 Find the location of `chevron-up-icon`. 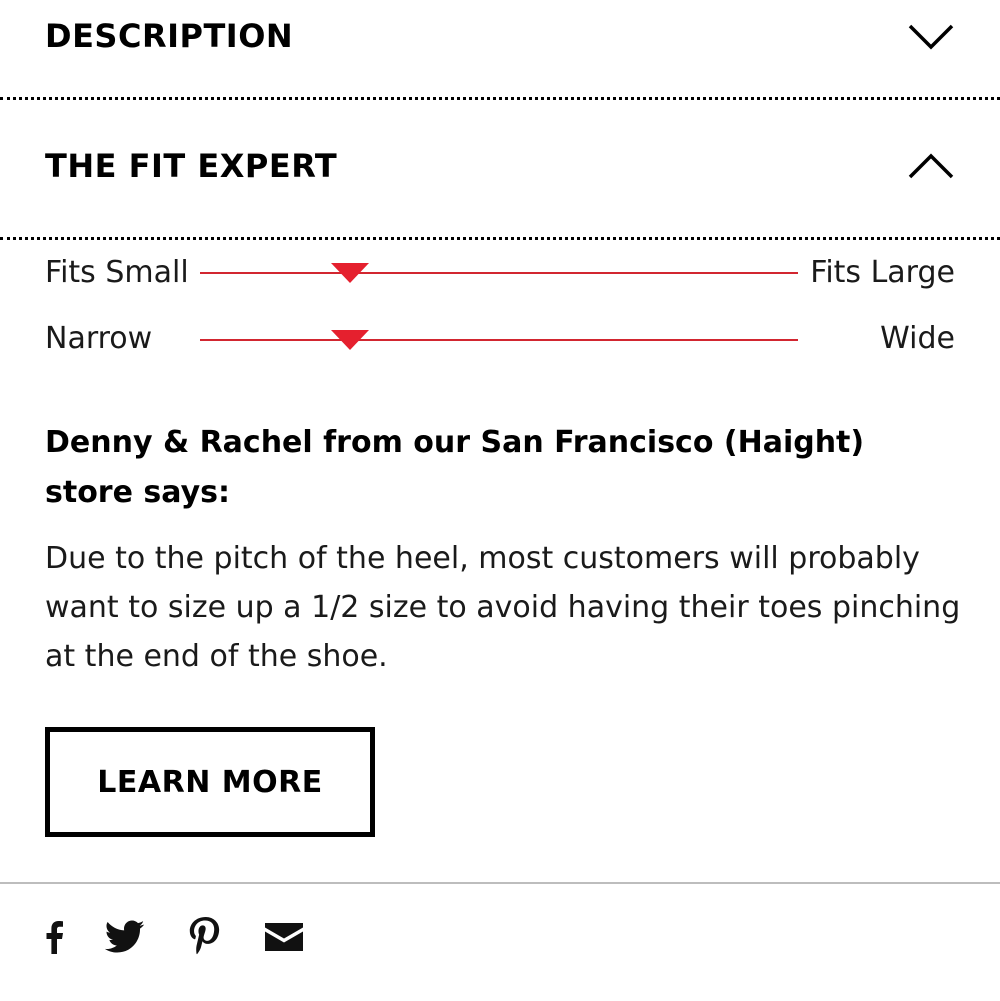

chevron-up-icon is located at coordinates (931, 166).